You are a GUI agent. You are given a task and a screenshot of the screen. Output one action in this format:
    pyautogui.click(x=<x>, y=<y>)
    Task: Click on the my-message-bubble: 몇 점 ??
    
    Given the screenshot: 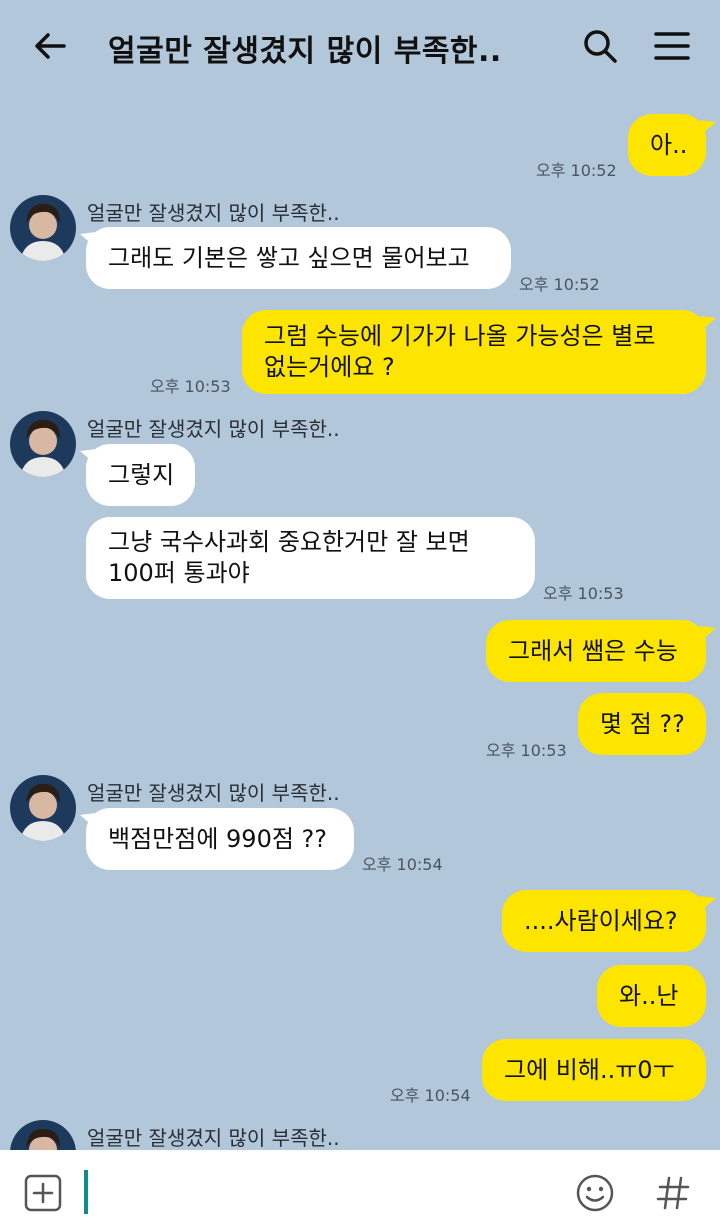 What is the action you would take?
    pyautogui.click(x=642, y=724)
    